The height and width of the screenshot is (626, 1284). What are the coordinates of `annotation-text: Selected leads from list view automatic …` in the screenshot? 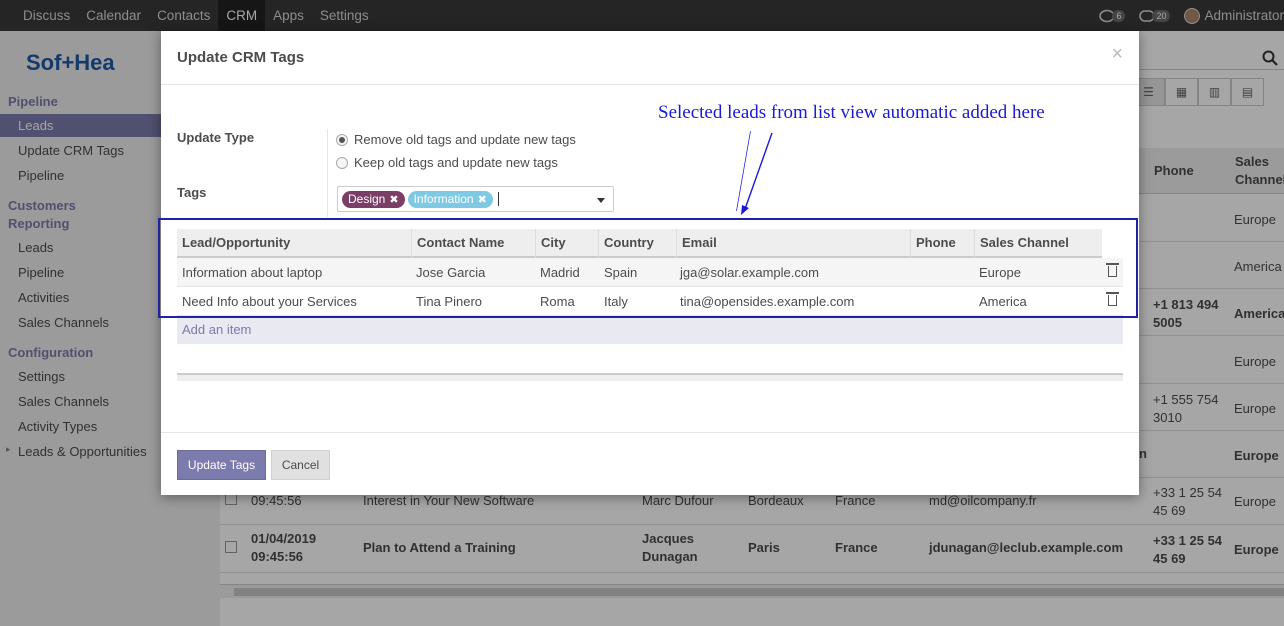 It's located at (851, 112).